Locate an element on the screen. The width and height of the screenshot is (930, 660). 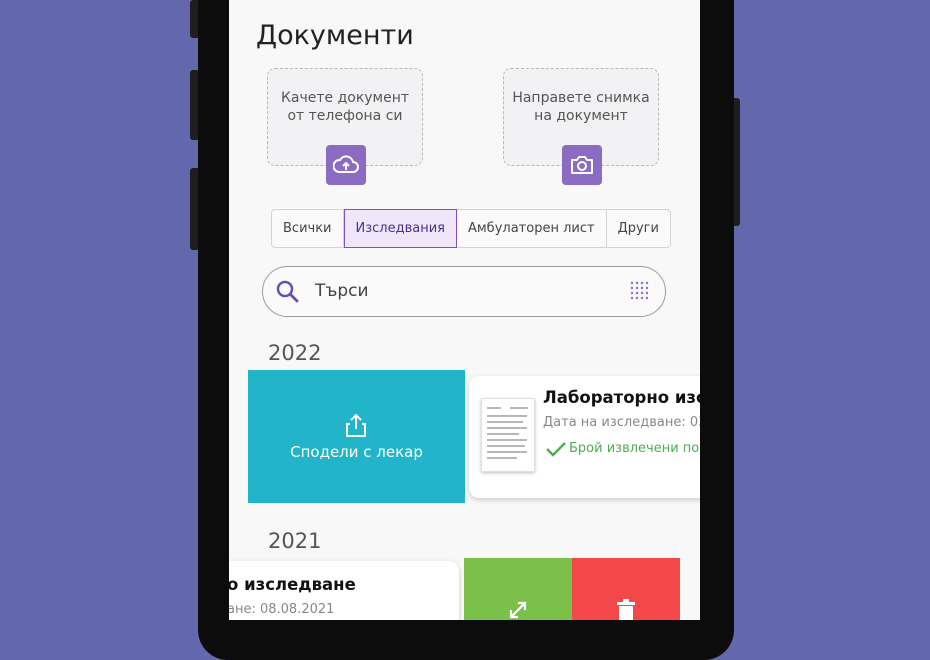
upload-from-phone-label: Качете документ от телефона си is located at coordinates (345, 107).